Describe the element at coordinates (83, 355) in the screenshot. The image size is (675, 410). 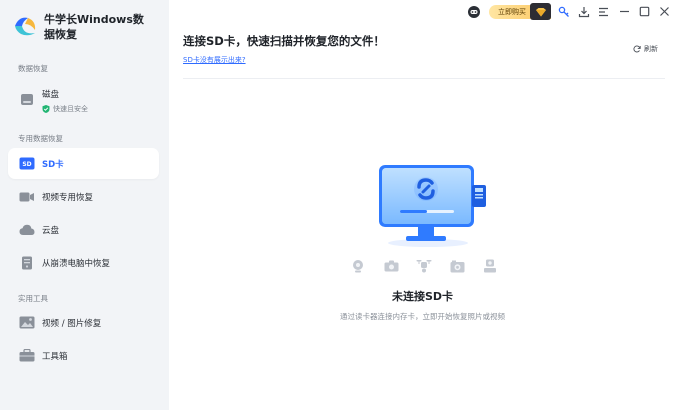
I see `sidebar-item-toolbox: 工具箱` at that location.